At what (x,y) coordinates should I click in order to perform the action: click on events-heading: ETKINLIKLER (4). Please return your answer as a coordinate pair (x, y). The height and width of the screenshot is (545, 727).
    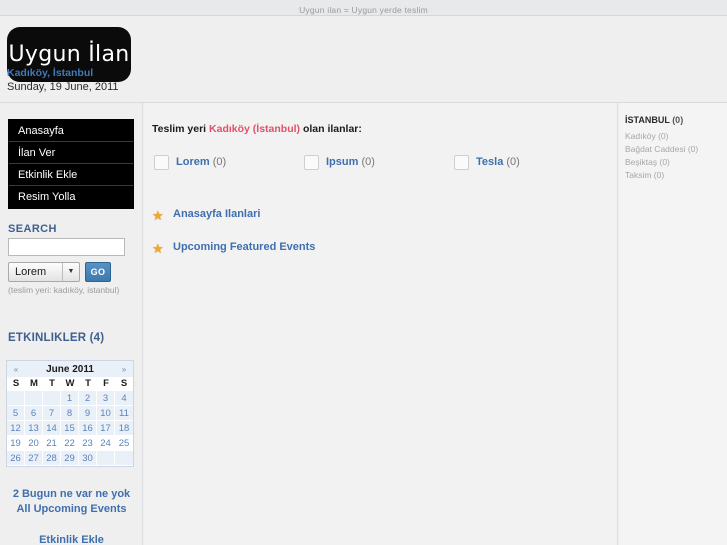
    Looking at the image, I should click on (56, 338).